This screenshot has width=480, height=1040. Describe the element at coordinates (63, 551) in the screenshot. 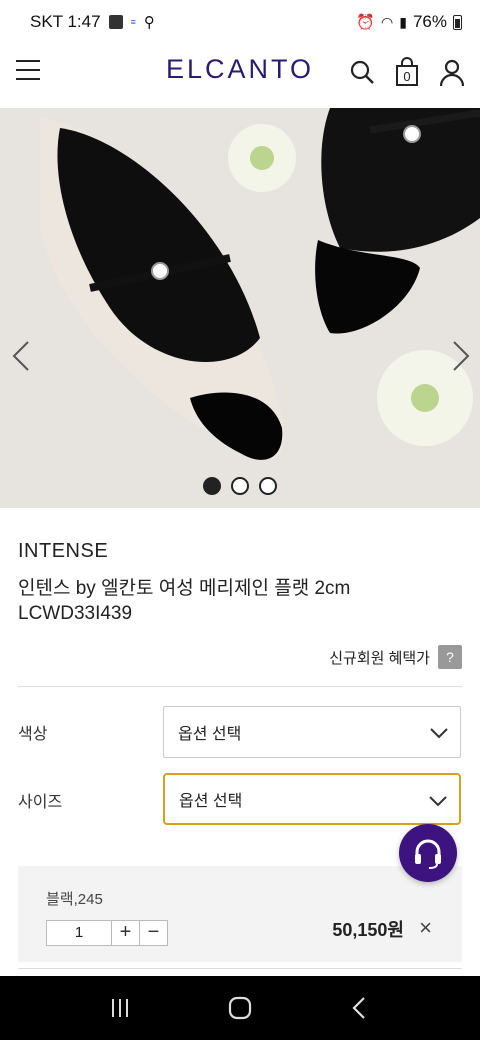

I see `product-brand: INTENSE` at that location.